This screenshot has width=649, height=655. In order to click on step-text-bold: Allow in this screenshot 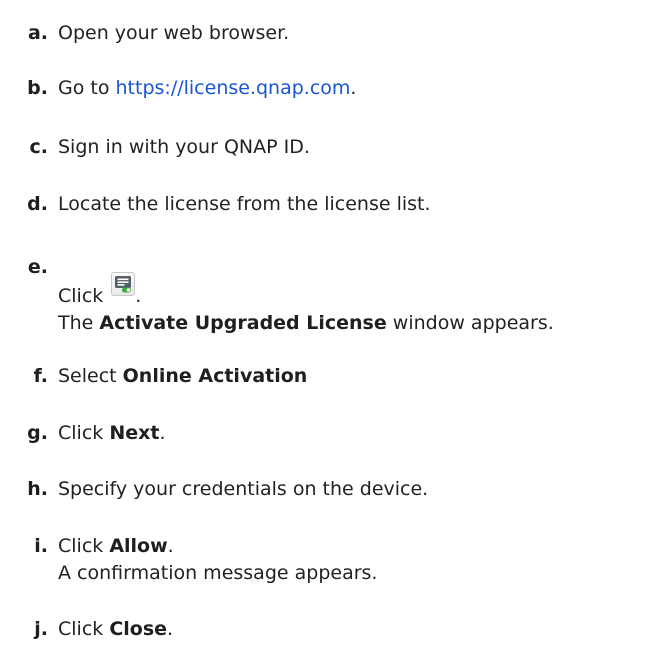, I will do `click(138, 546)`.